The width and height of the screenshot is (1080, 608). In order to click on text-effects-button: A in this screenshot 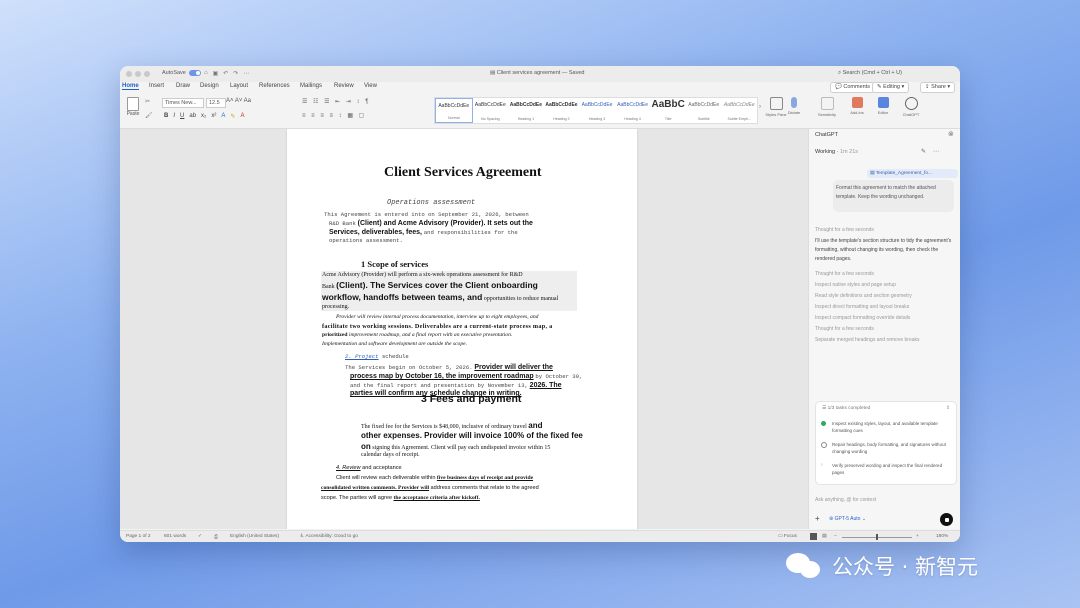, I will do `click(223, 116)`.